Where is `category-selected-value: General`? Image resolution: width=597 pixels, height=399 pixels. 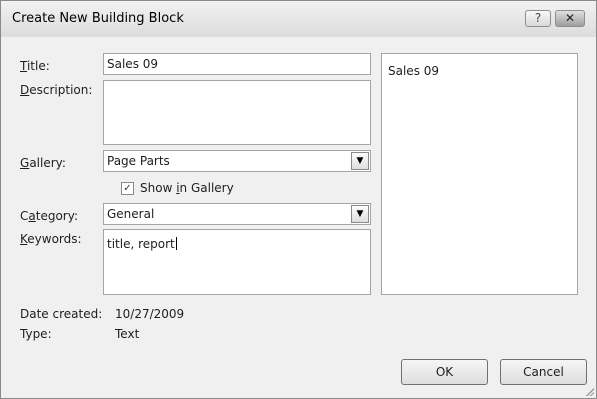 category-selected-value: General is located at coordinates (131, 214).